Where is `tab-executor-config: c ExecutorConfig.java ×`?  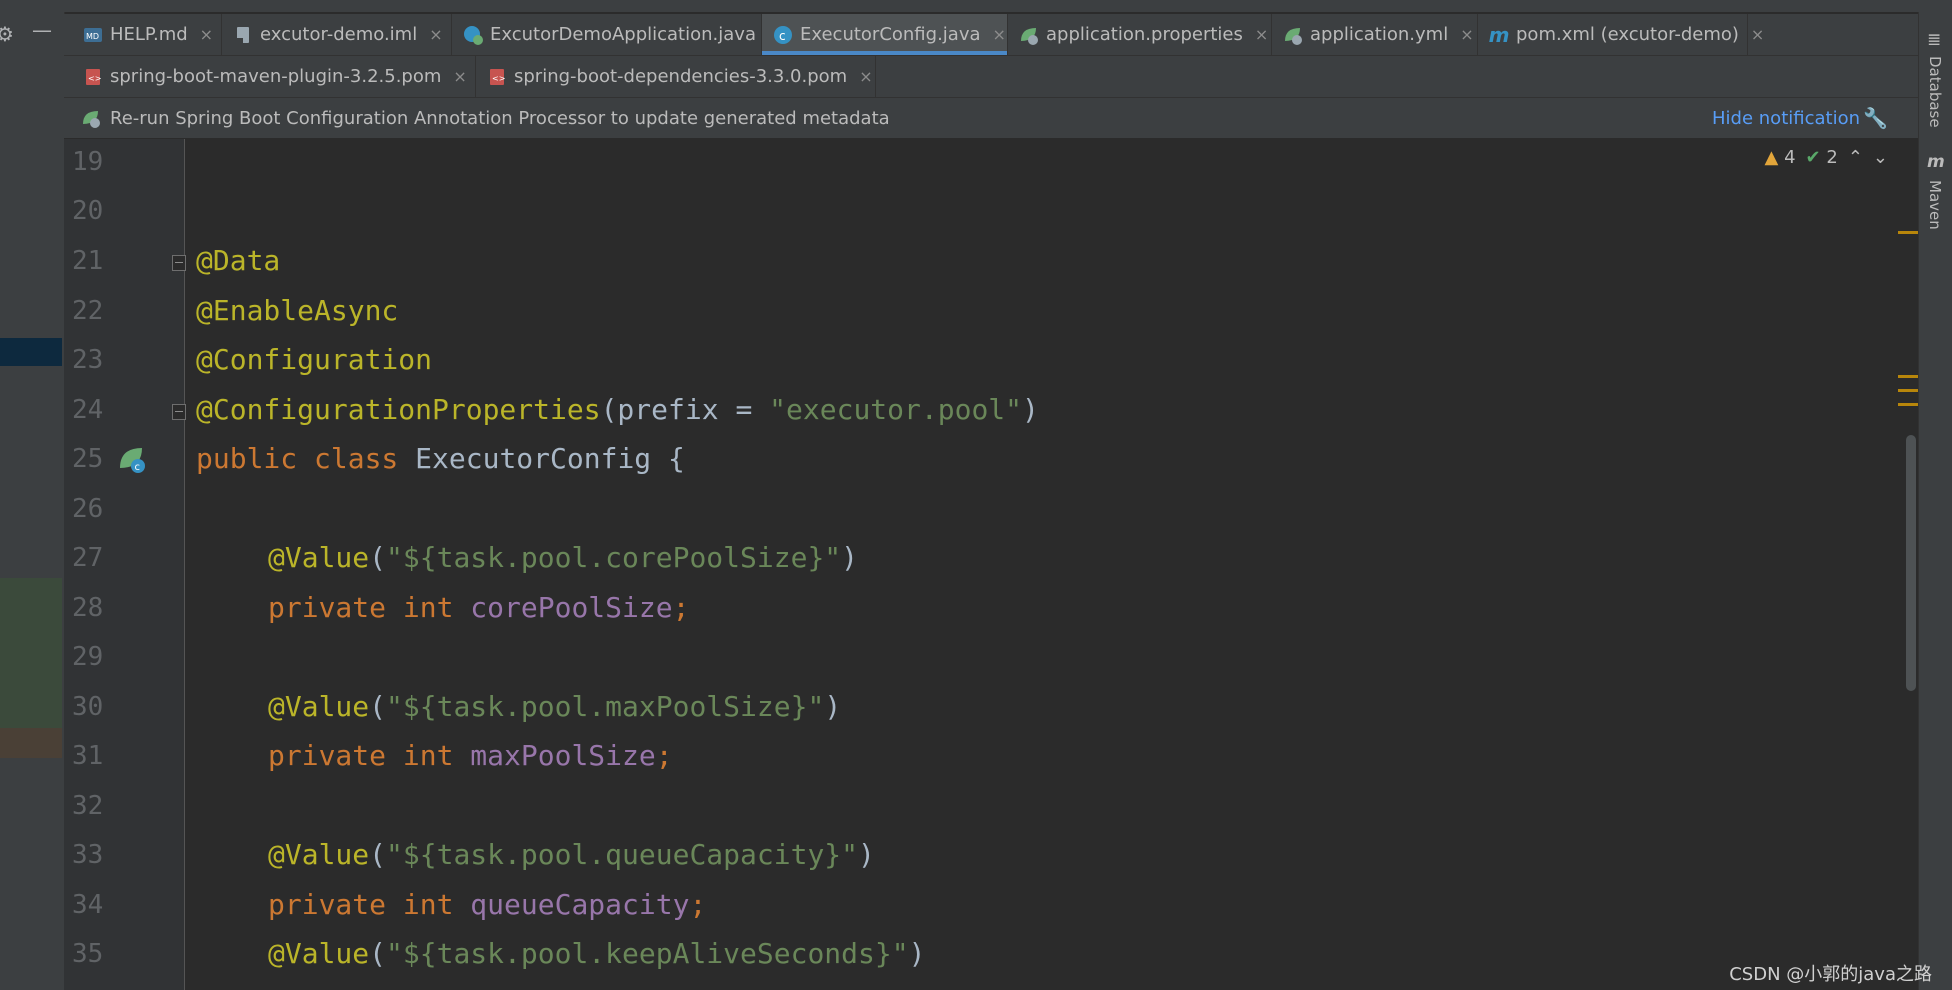
tab-executor-config: c ExecutorConfig.java × is located at coordinates (885, 34).